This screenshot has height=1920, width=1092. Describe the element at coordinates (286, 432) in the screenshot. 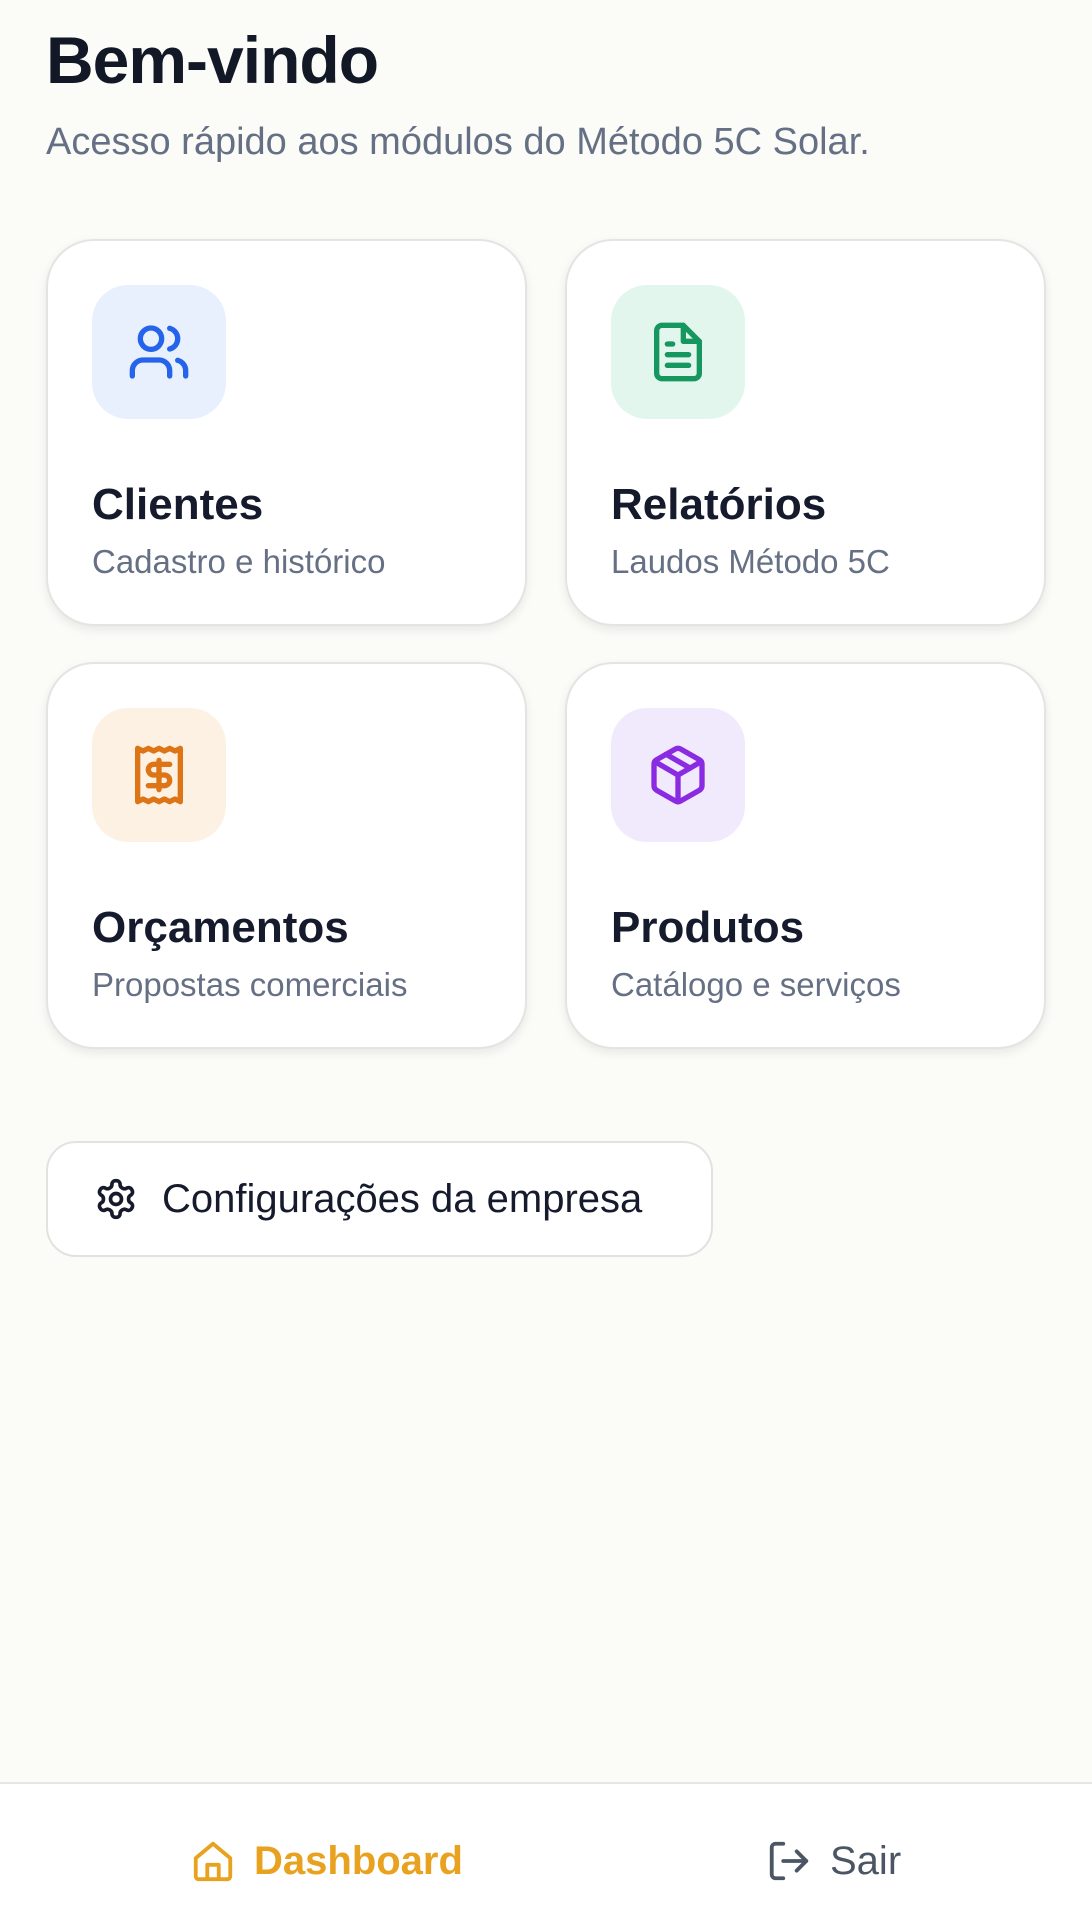

I see `module-card-clientes: Clientes Cadastro e histórico` at that location.